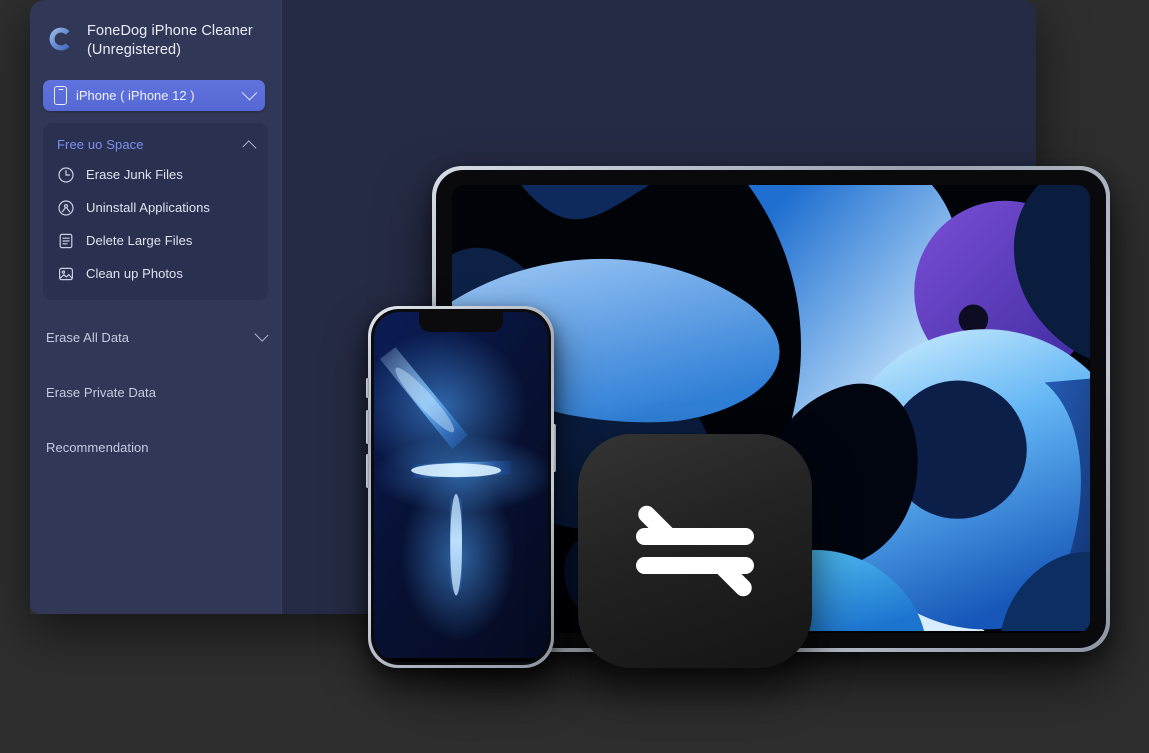 This screenshot has width=1149, height=753. I want to click on sidebar-row-label: Erase All Data, so click(88, 337).